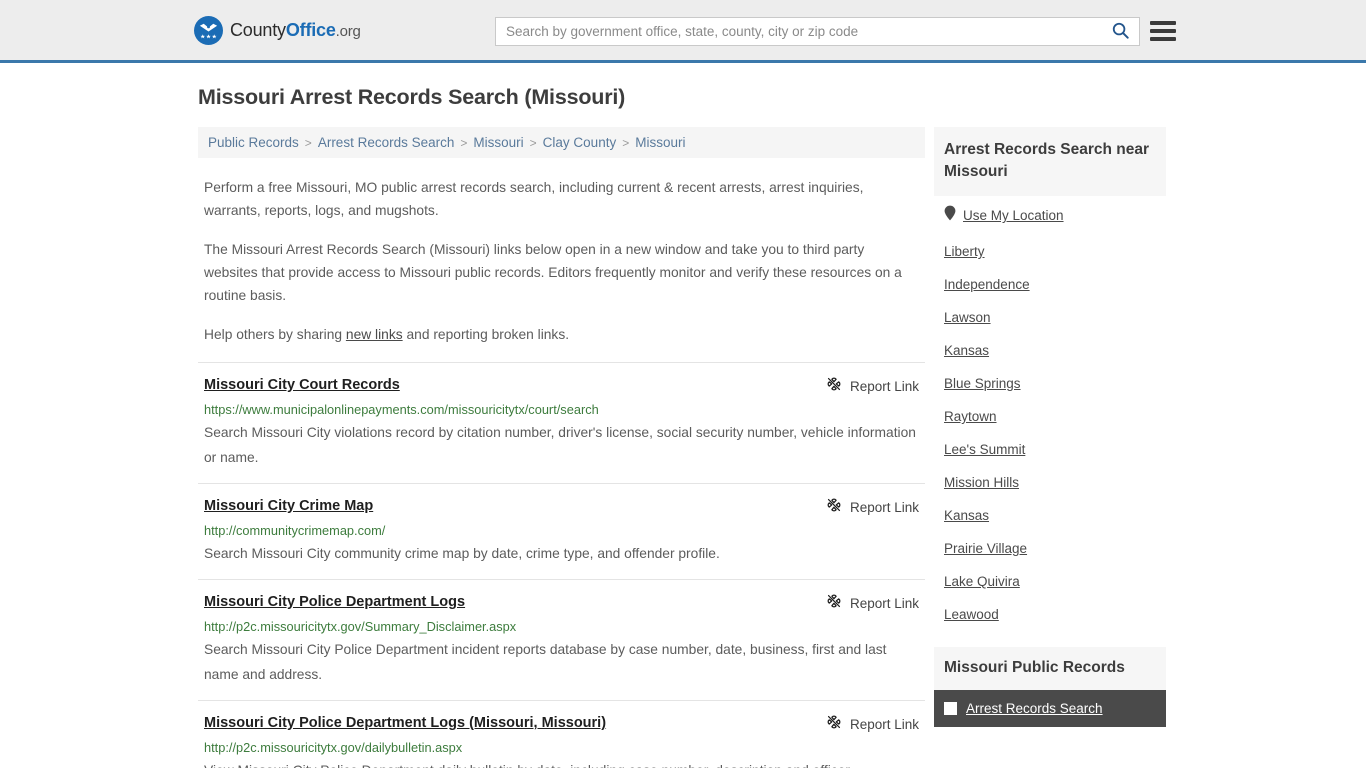 The height and width of the screenshot is (768, 1366). I want to click on result-url: http://communitycrimemap.com/, so click(561, 531).